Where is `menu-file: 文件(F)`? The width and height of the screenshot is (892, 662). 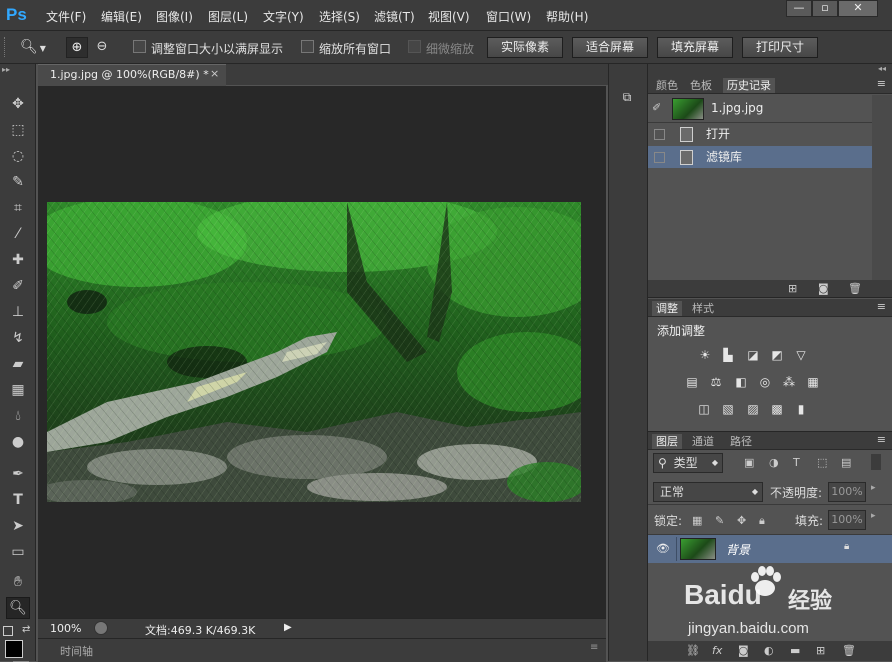
menu-file: 文件(F) is located at coordinates (66, 16).